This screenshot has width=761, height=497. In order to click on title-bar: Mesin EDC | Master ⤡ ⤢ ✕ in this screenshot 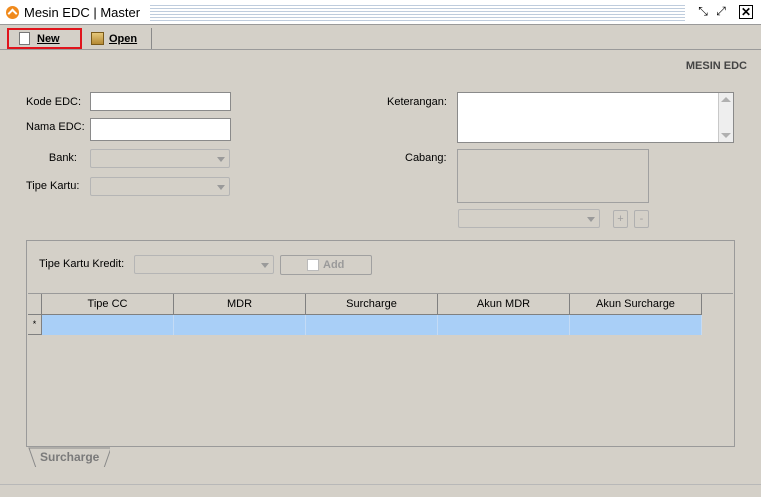, I will do `click(380, 12)`.